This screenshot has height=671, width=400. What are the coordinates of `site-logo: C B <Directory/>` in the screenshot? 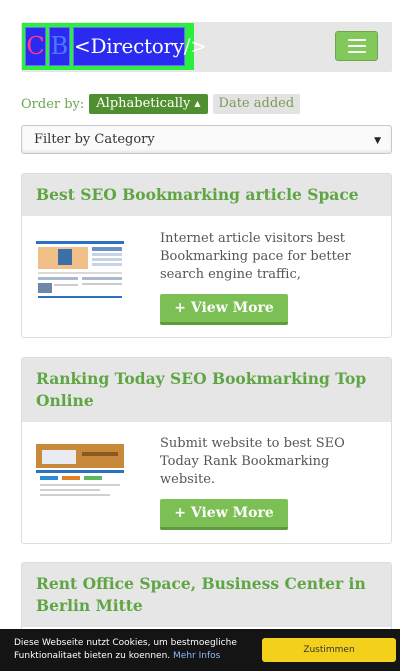 It's located at (114, 46).